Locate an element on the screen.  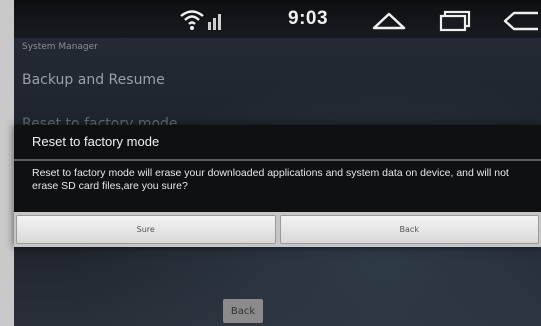
dialog-divider is located at coordinates (277, 160).